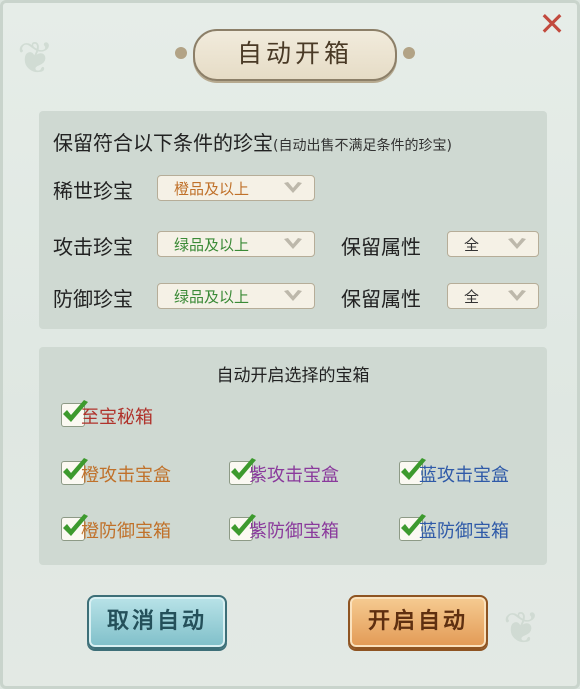 This screenshot has width=580, height=689. I want to click on attack-treasure-quality-dropdown: 绿品及以上, so click(236, 244).